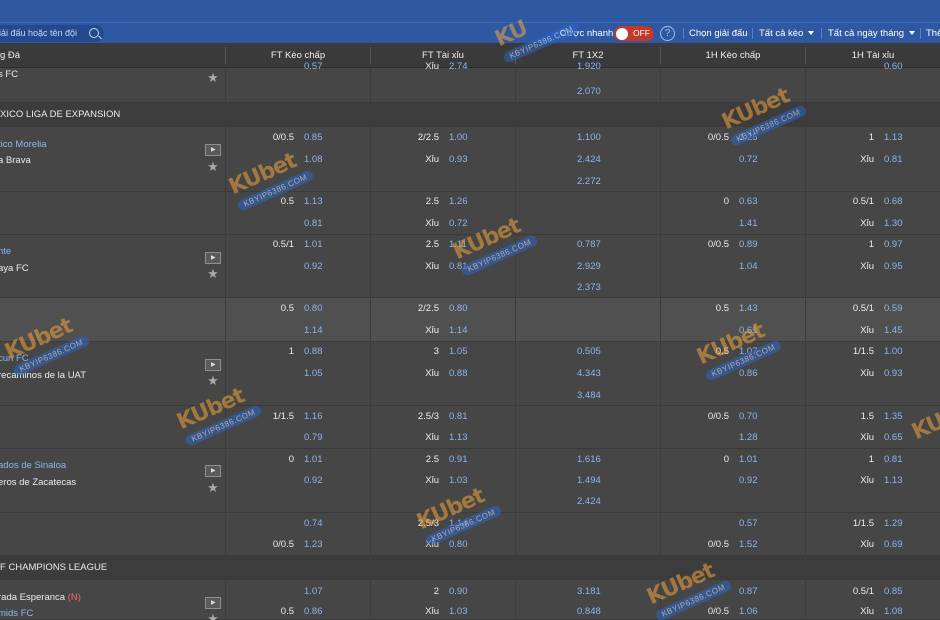  Describe the element at coordinates (470, 568) in the screenshot. I see `league-header: F CHAMPIONS LEAGUE` at that location.